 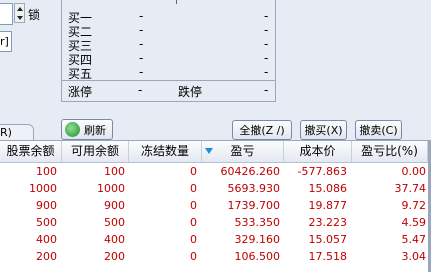 I want to click on cell-stock-balance: 200, so click(x=46, y=256).